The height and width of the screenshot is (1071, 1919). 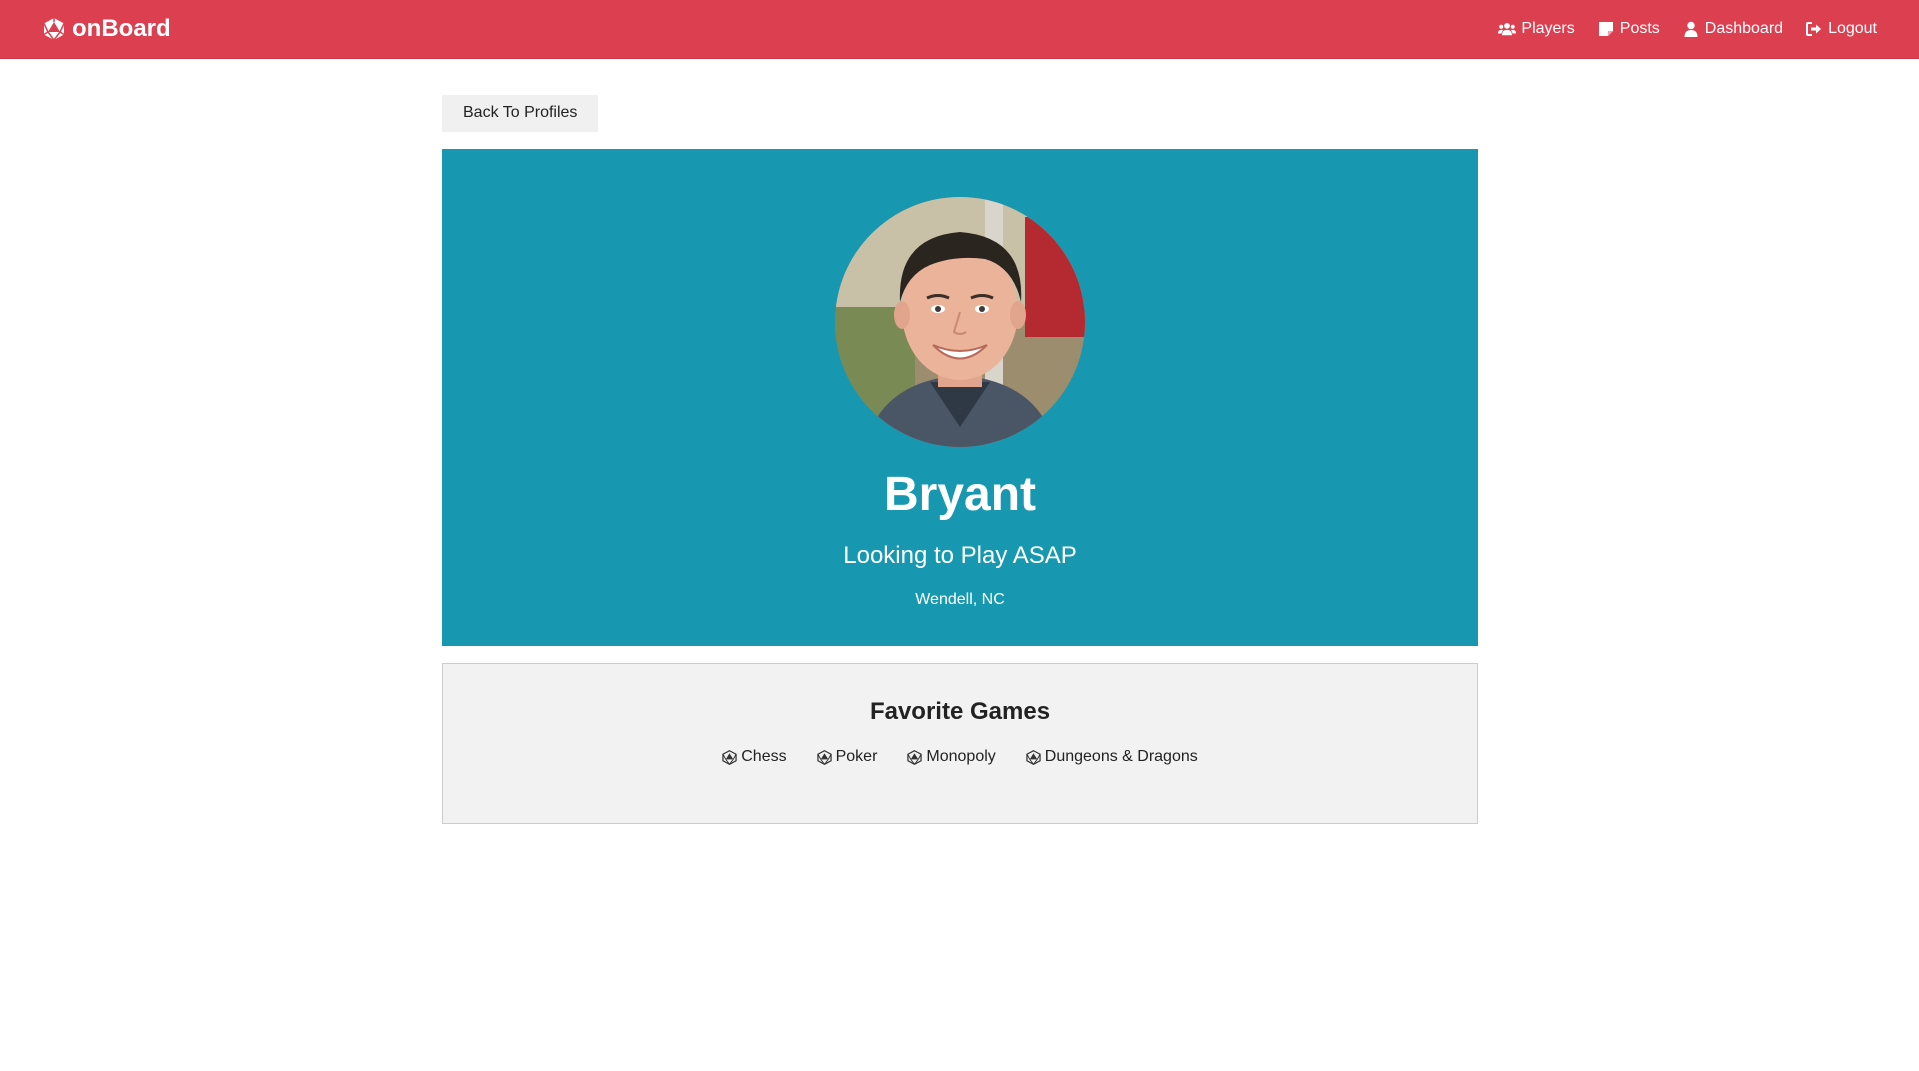 What do you see at coordinates (960, 494) in the screenshot?
I see `profile-name: Bryant` at bounding box center [960, 494].